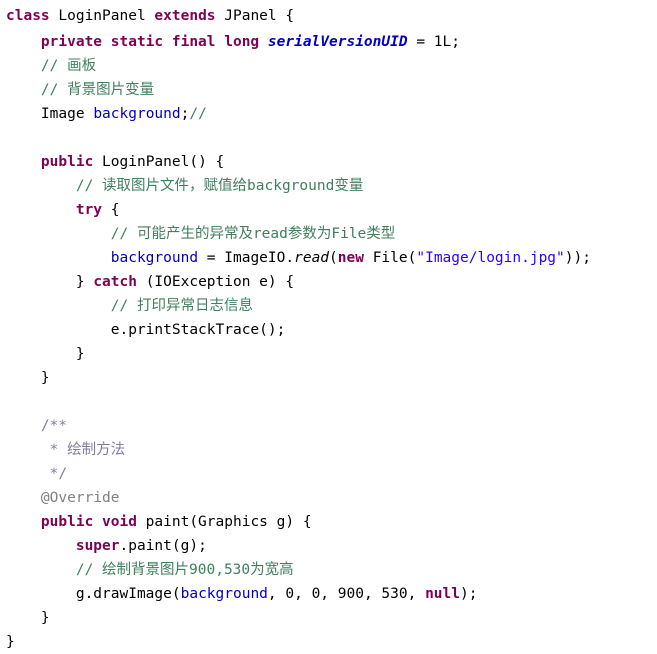 This screenshot has width=657, height=654. I want to click on code-token-kw: null, so click(442, 594).